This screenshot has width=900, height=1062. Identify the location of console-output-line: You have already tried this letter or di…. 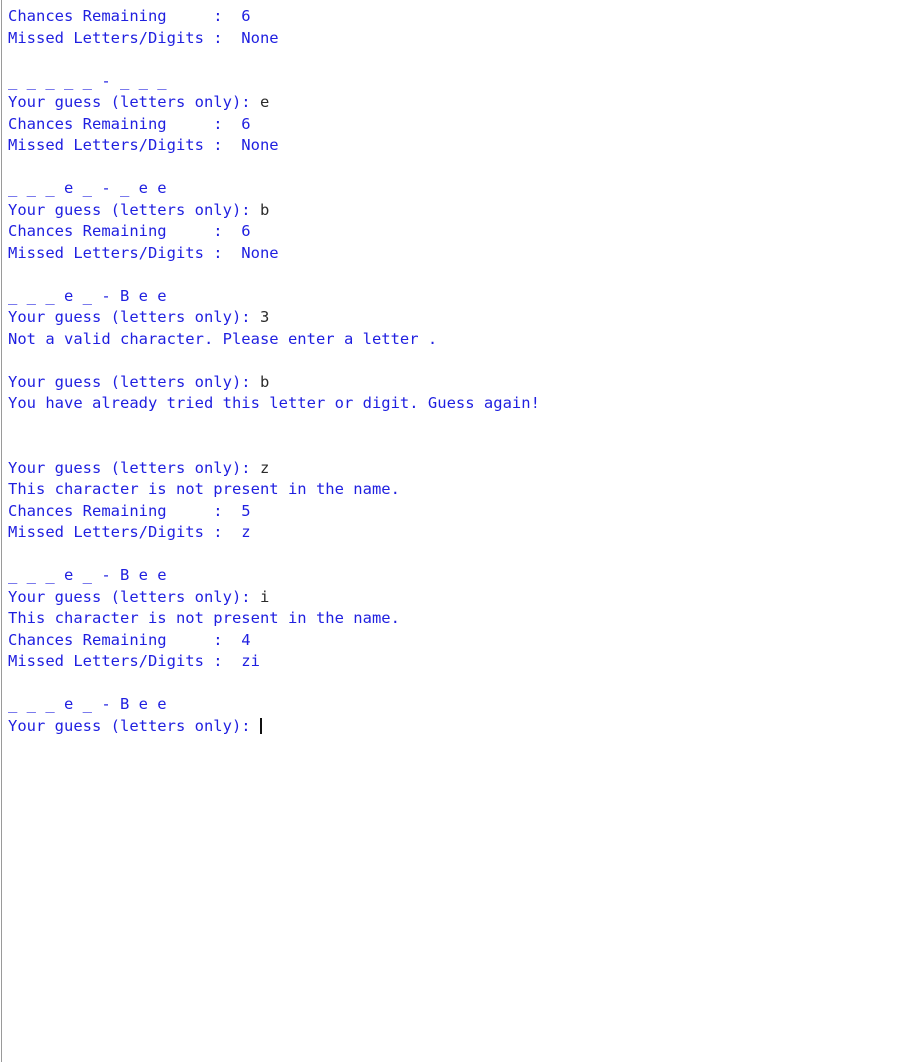
(454, 404).